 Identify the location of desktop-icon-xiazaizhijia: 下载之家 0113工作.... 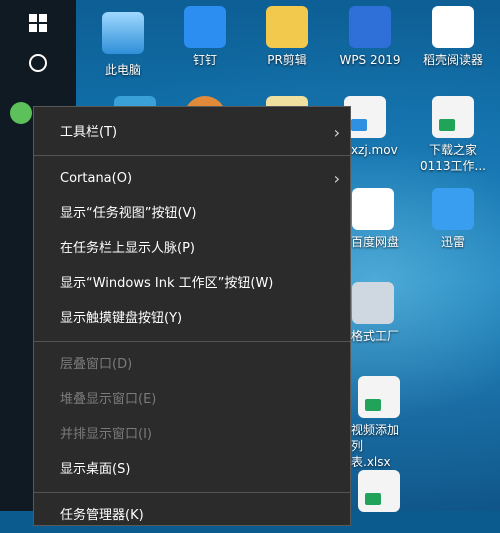
(453, 135).